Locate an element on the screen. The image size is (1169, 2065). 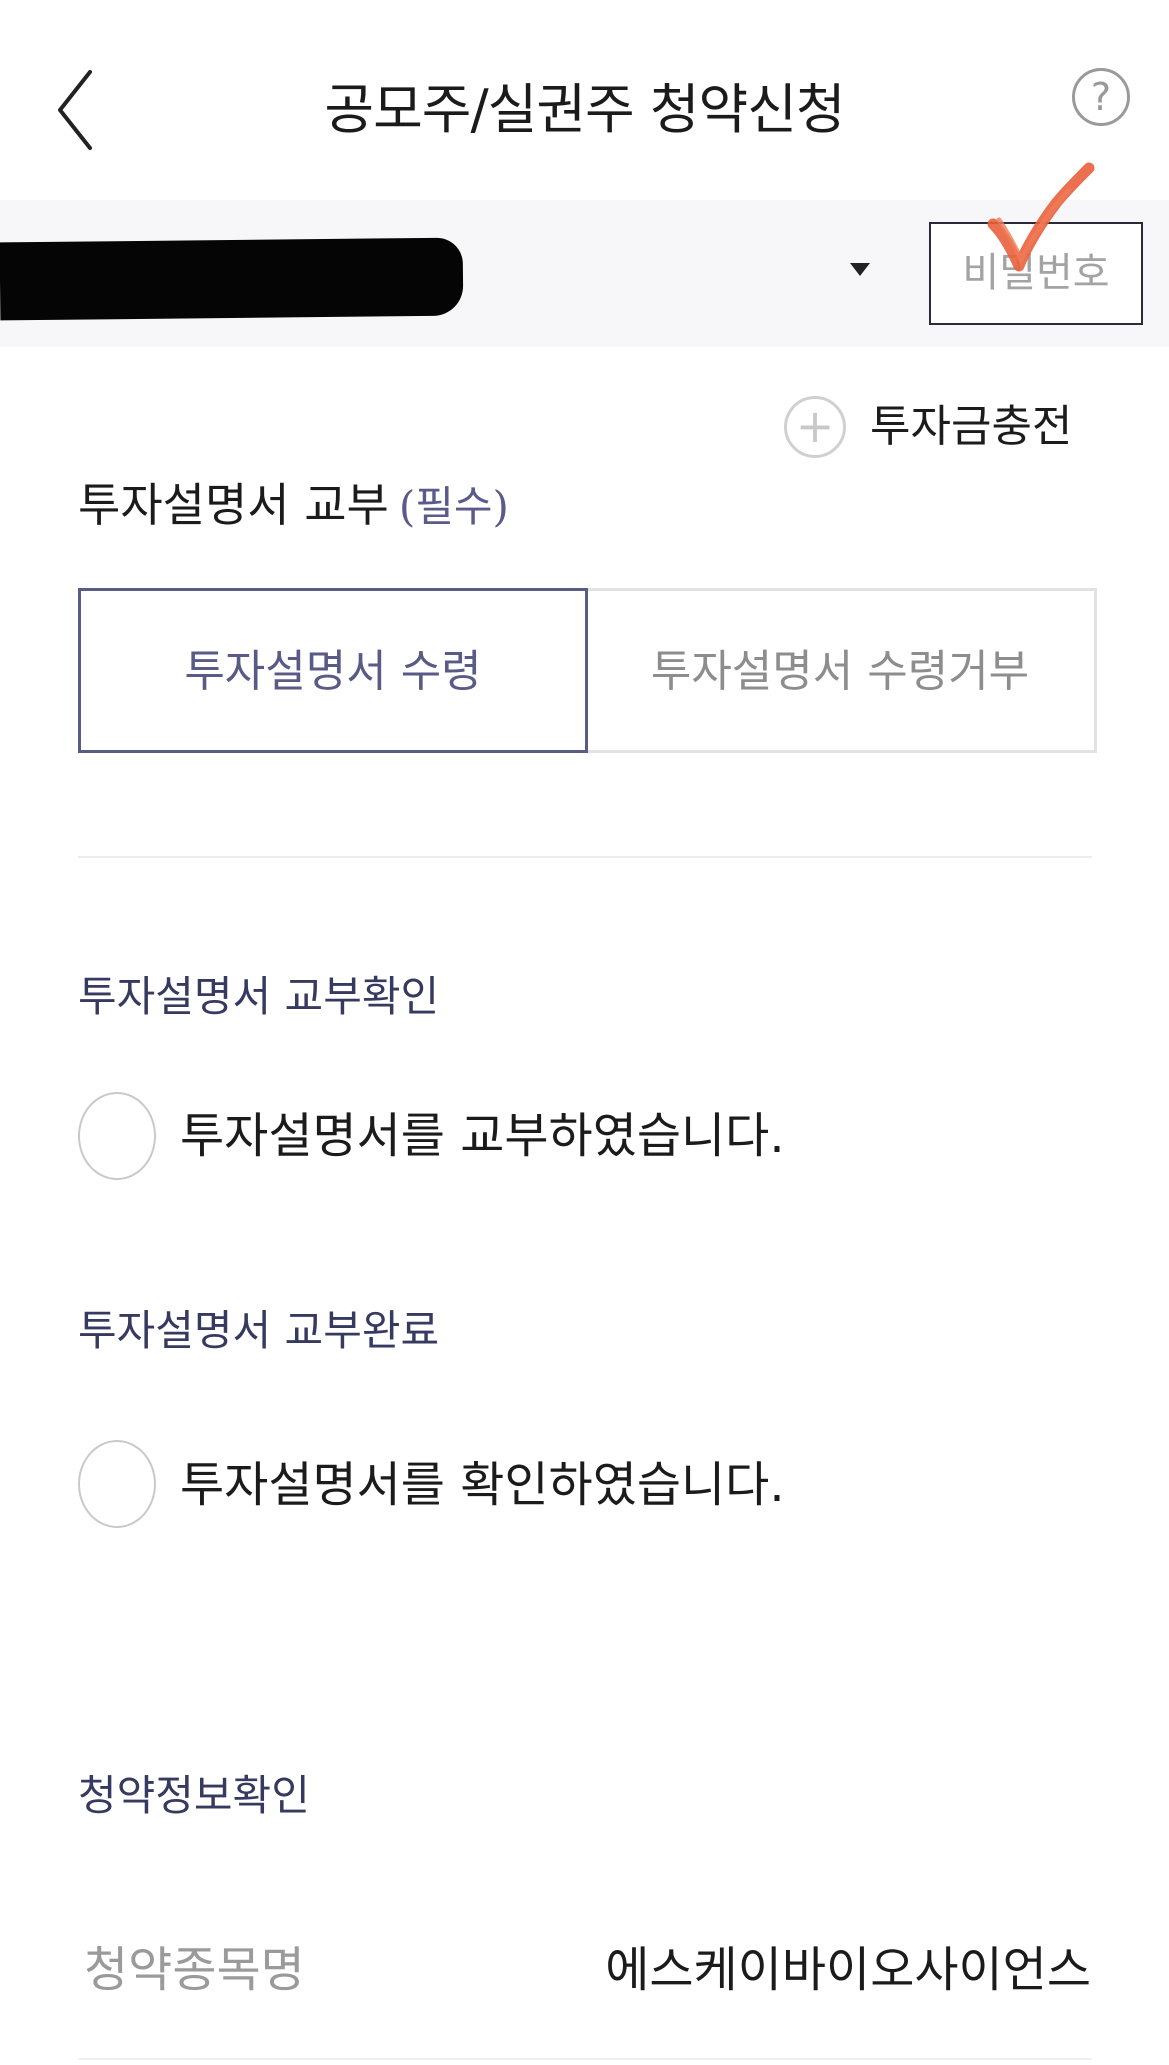
prospectus-section-title: 투자설명서 교부 (필수) is located at coordinates (293, 506).